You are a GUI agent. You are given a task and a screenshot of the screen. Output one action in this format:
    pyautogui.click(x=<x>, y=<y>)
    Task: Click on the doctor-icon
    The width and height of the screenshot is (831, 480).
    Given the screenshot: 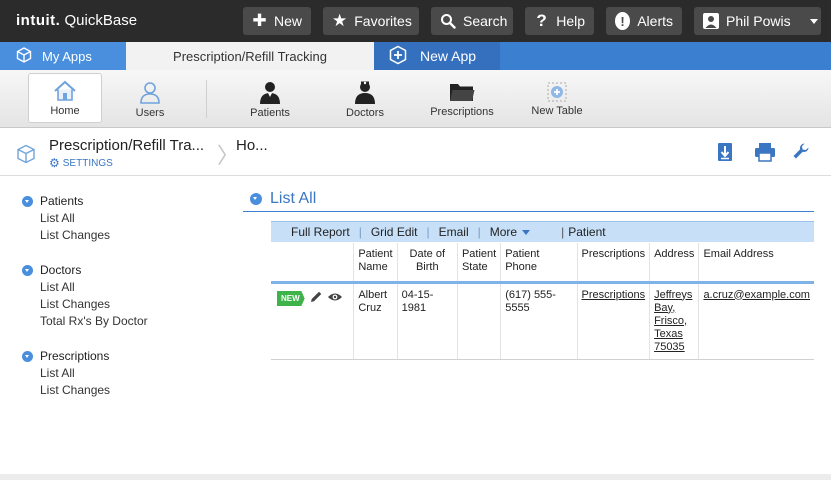 What is the action you would take?
    pyautogui.click(x=365, y=92)
    